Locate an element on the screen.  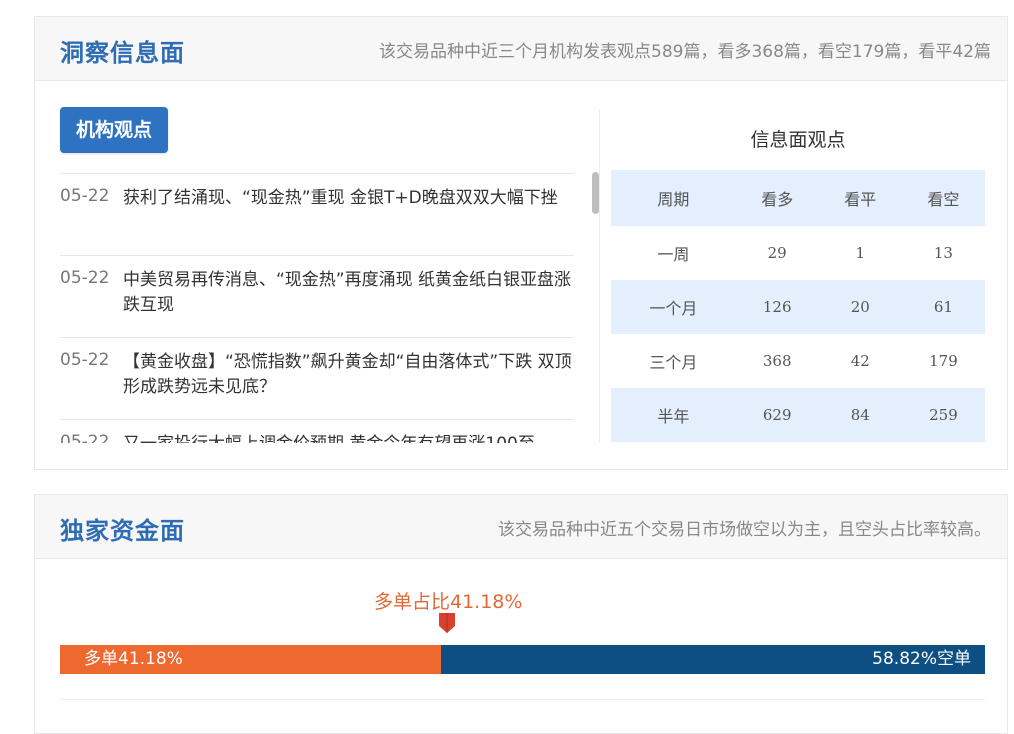
fund-panel-title: 独家资金面 is located at coordinates (122, 531).